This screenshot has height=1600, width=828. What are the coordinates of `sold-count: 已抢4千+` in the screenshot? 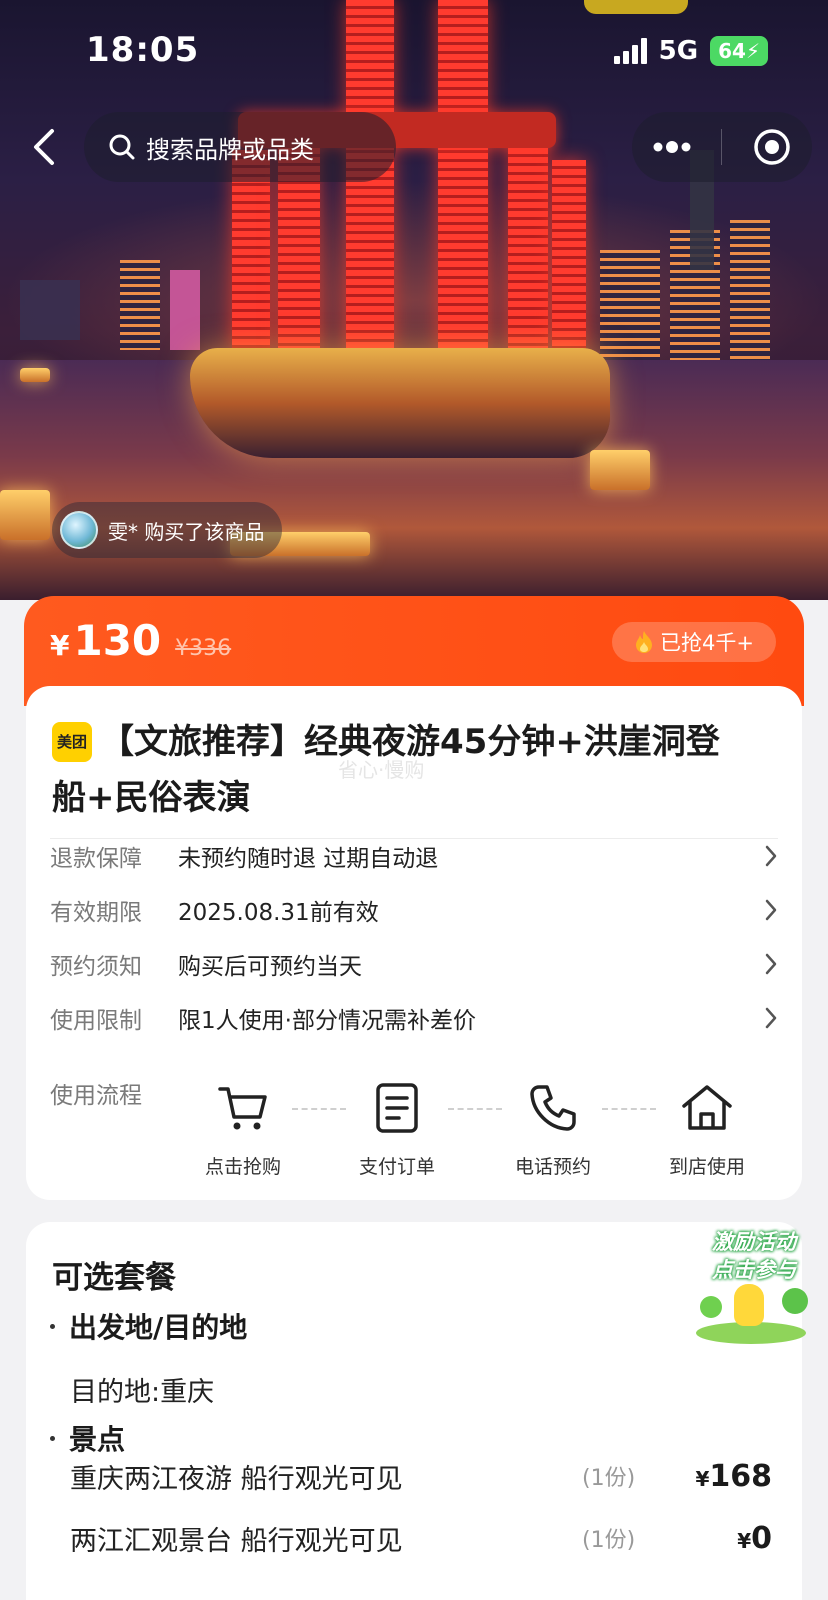 It's located at (707, 643).